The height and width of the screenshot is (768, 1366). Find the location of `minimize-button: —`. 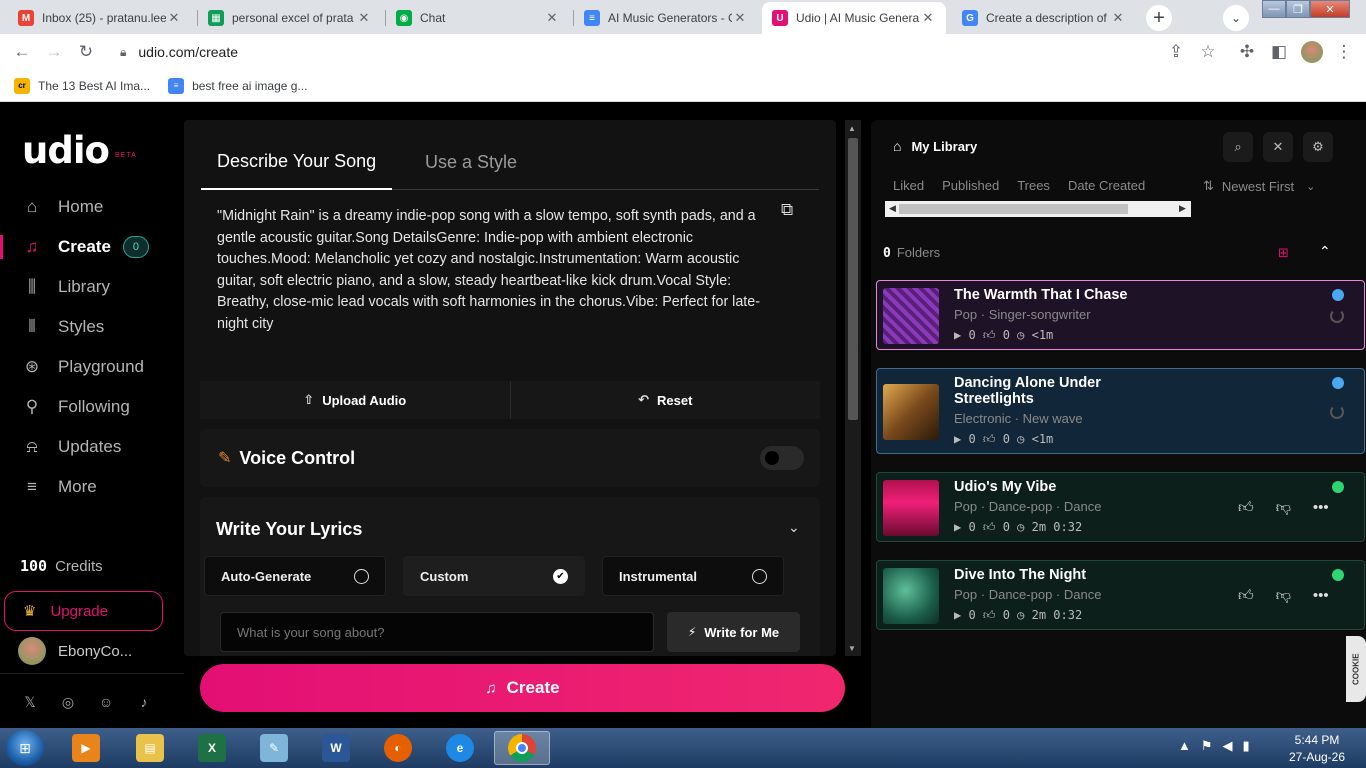

minimize-button: — is located at coordinates (1274, 9).